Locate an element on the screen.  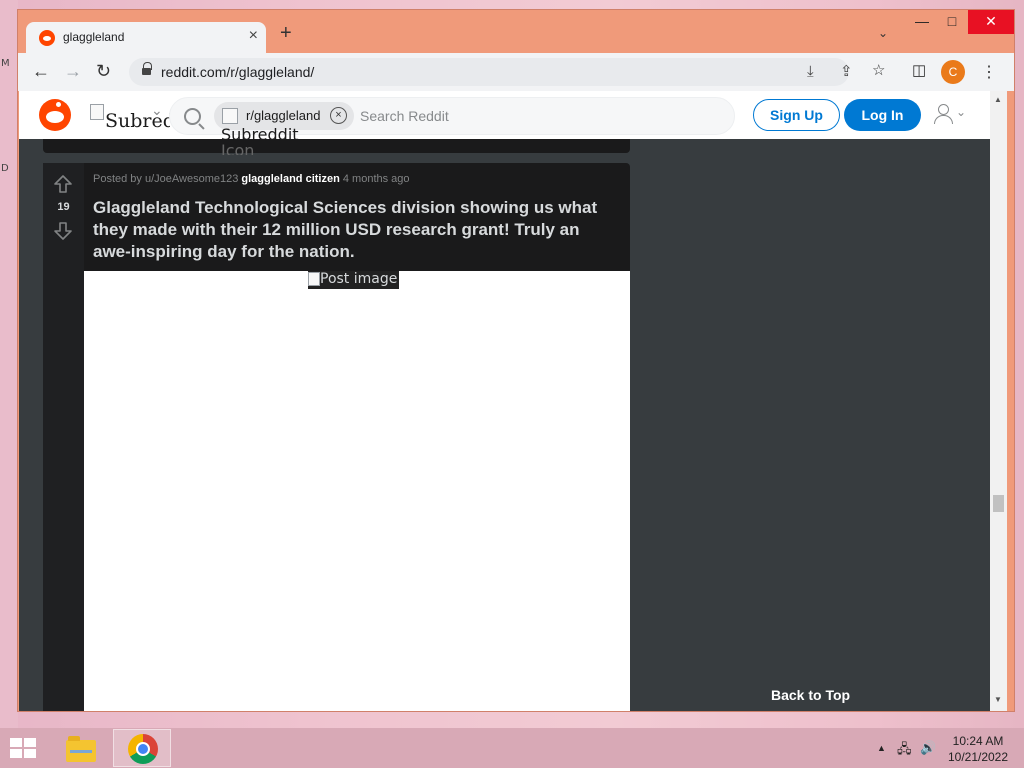
url-text: reddit.com/r/glaggleland/ is located at coordinates (237, 72).